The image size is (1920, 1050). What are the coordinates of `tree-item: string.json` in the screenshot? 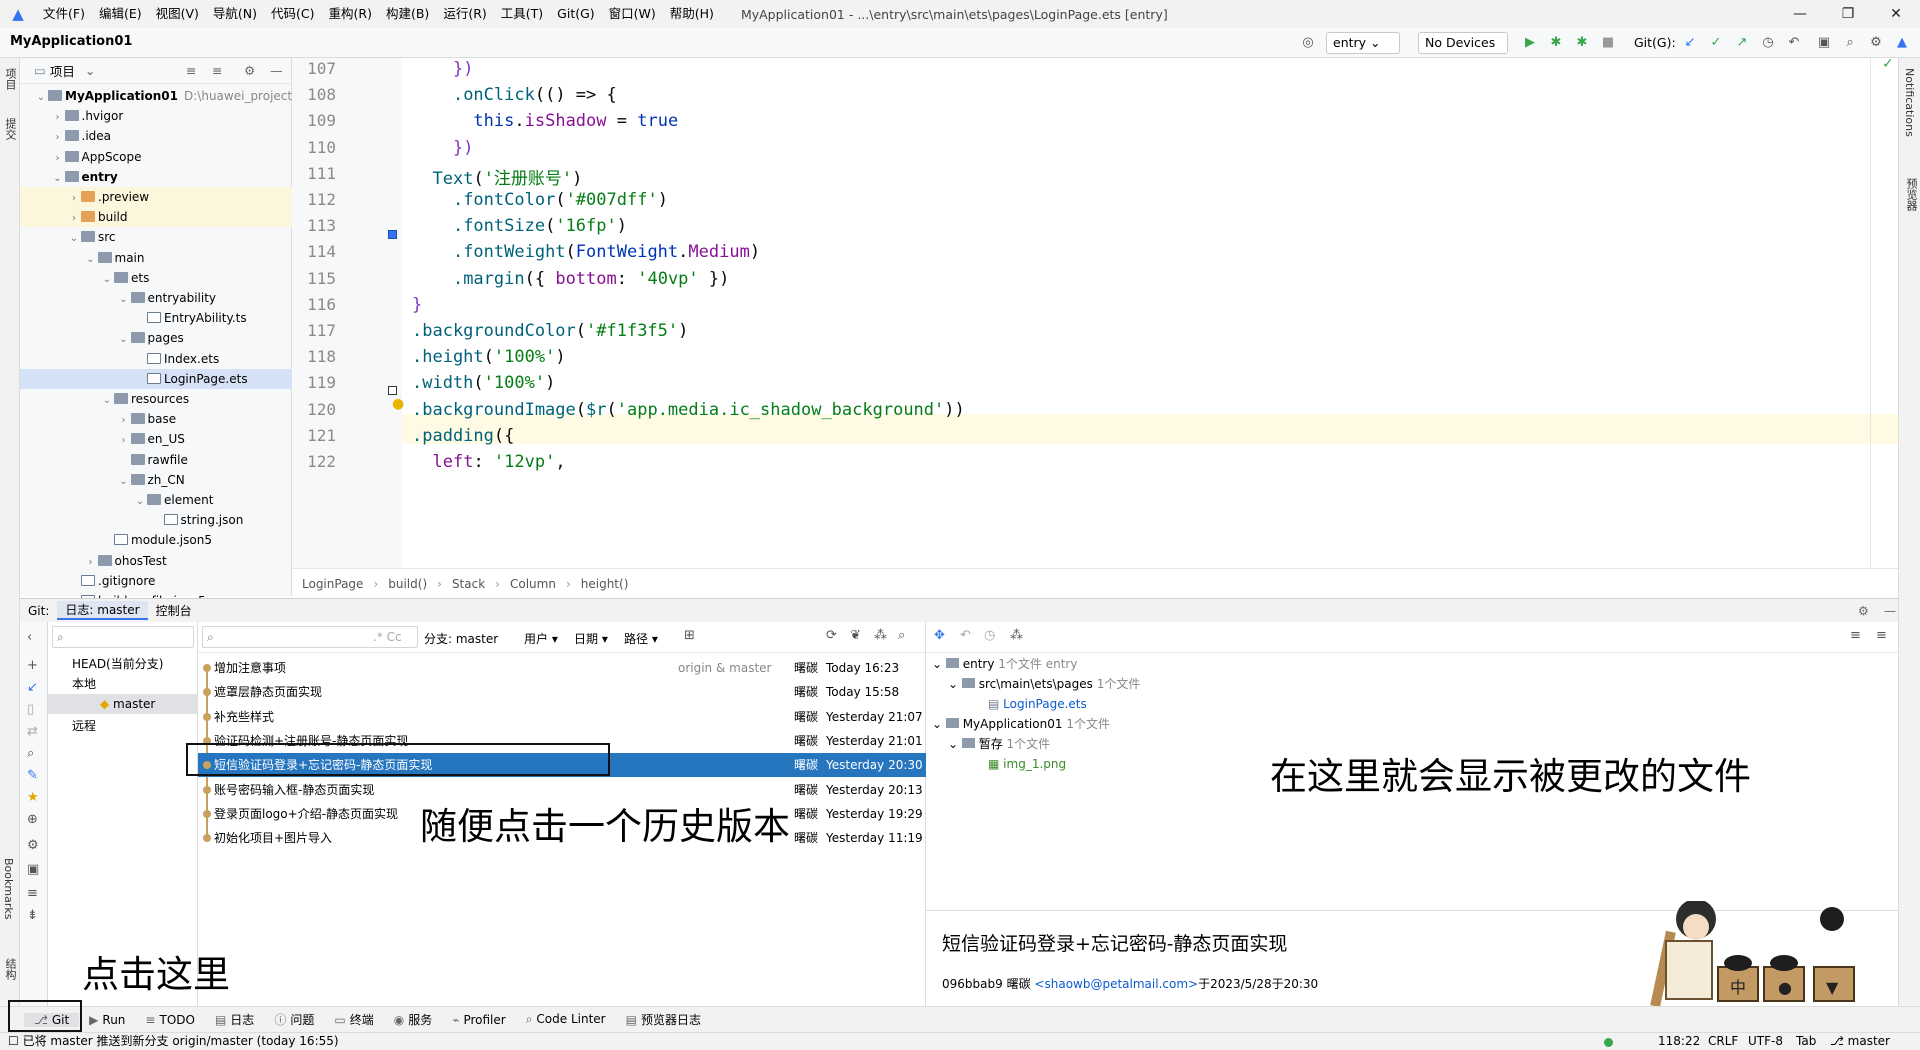 It's located at (156, 520).